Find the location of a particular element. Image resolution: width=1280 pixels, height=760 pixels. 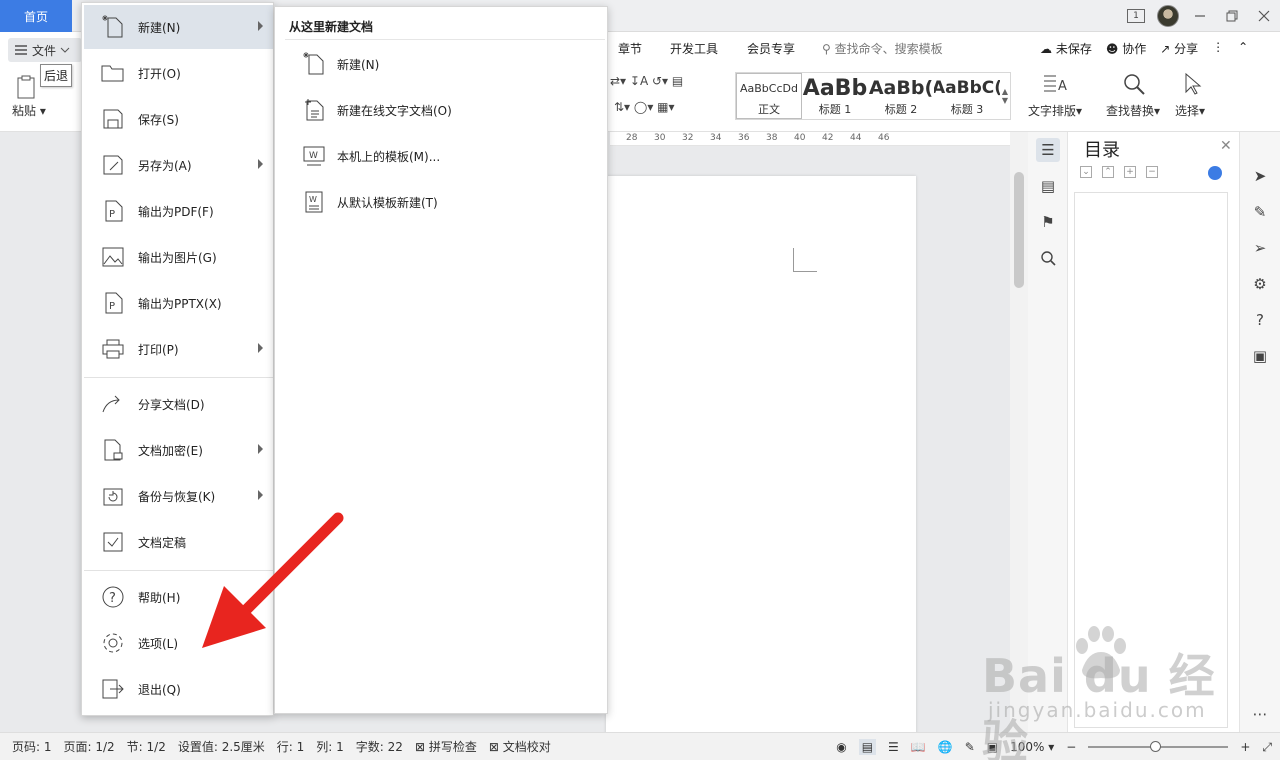

close-icon: ✕ is located at coordinates (1226, 146).